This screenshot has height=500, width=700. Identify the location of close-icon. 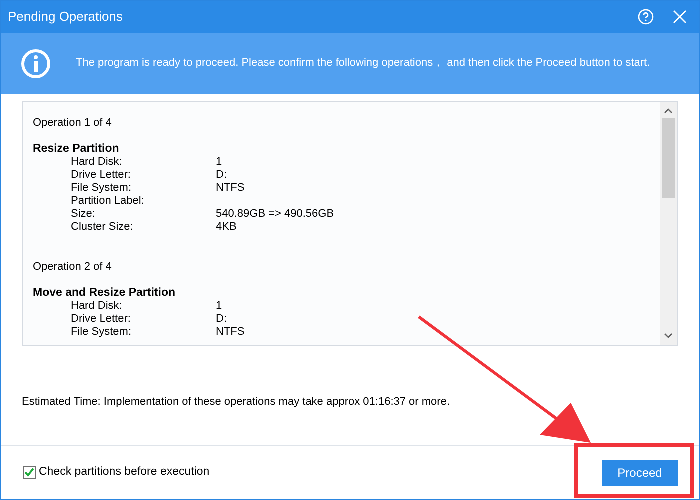
(680, 17).